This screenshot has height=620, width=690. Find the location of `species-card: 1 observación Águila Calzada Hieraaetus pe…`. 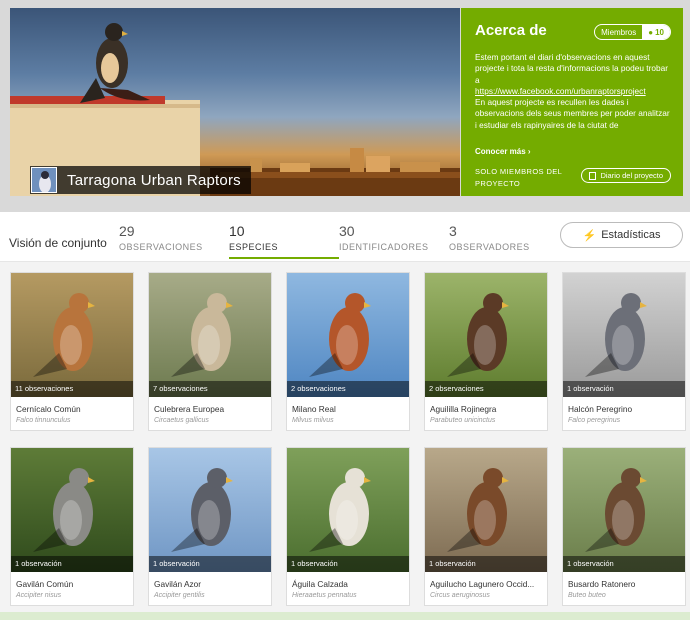

species-card: 1 observación Águila Calzada Hieraaetus pe… is located at coordinates (348, 526).